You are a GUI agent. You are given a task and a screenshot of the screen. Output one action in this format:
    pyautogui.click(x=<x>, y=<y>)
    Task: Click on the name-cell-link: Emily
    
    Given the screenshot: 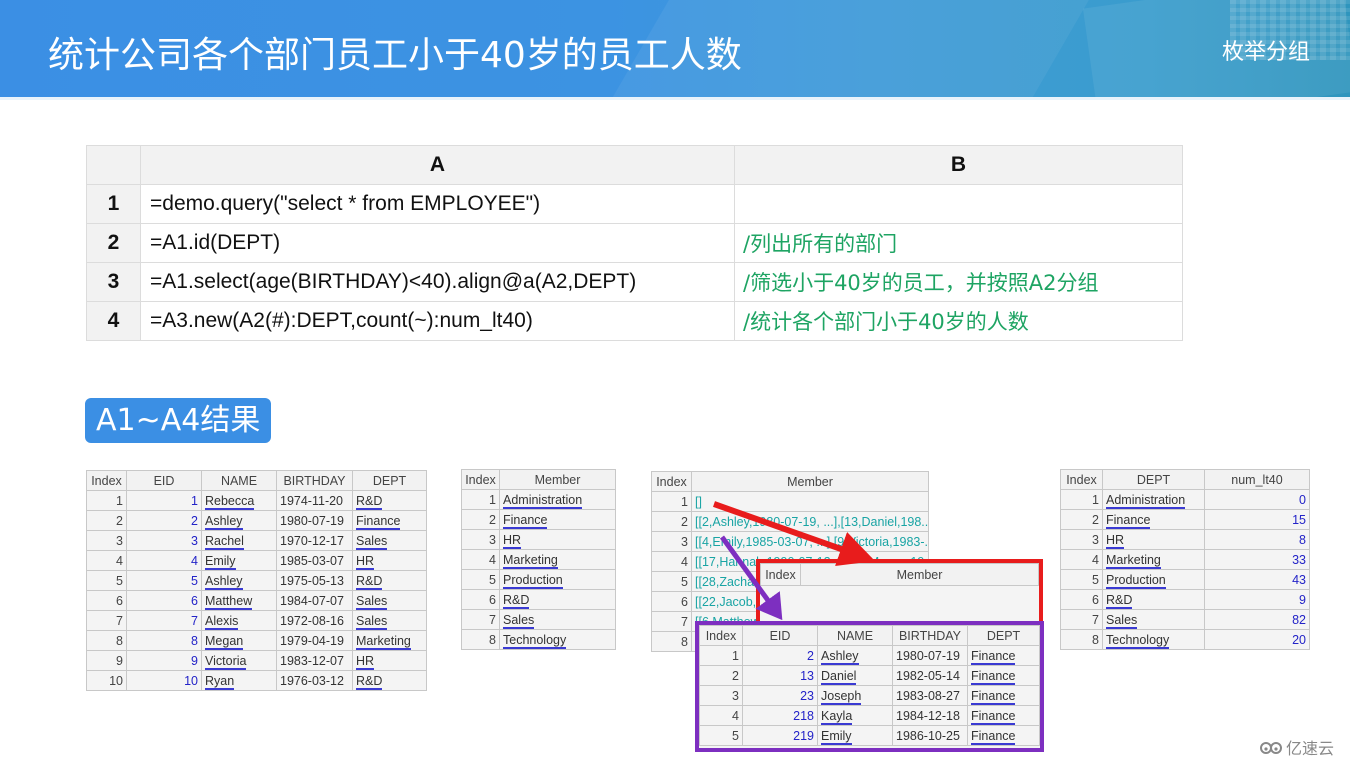 What is the action you would take?
    pyautogui.click(x=836, y=736)
    